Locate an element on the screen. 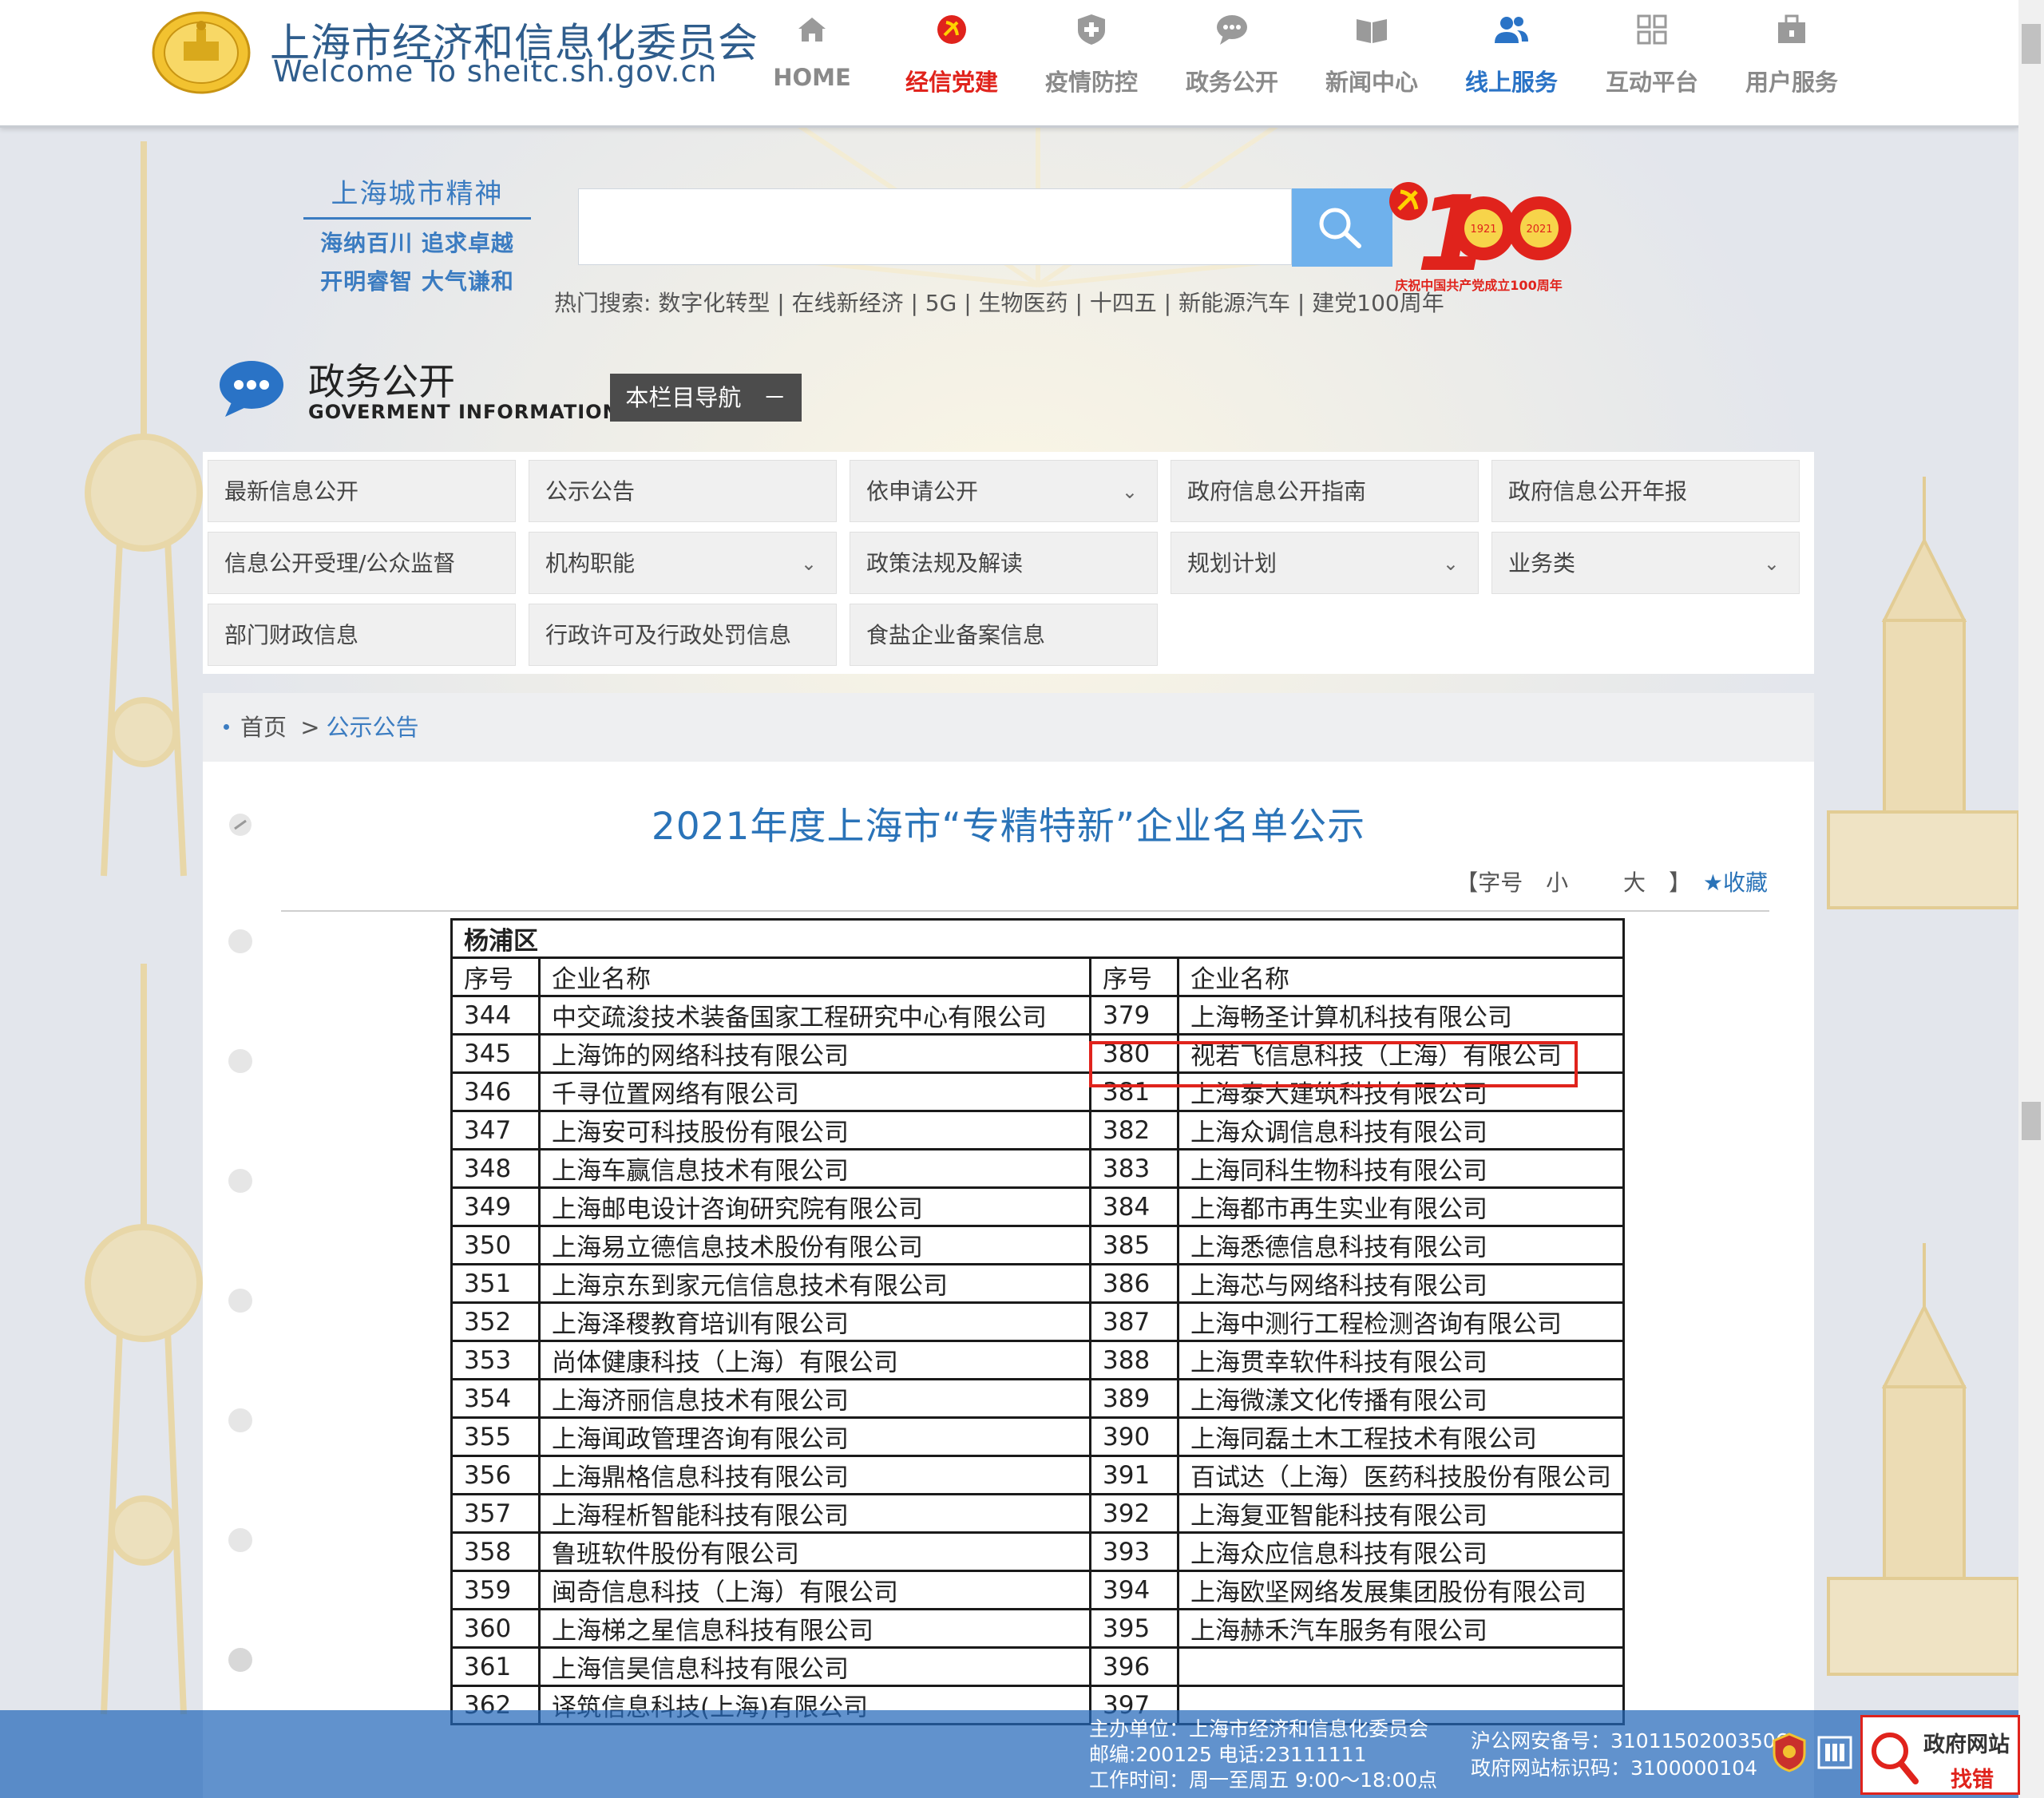 This screenshot has width=2044, height=1798. nav-home: HOME is located at coordinates (812, 51).